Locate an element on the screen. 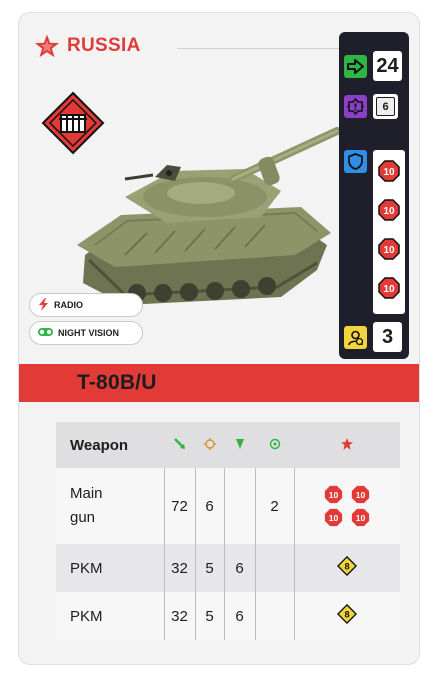  table-header: Weapon is located at coordinates (228, 445).